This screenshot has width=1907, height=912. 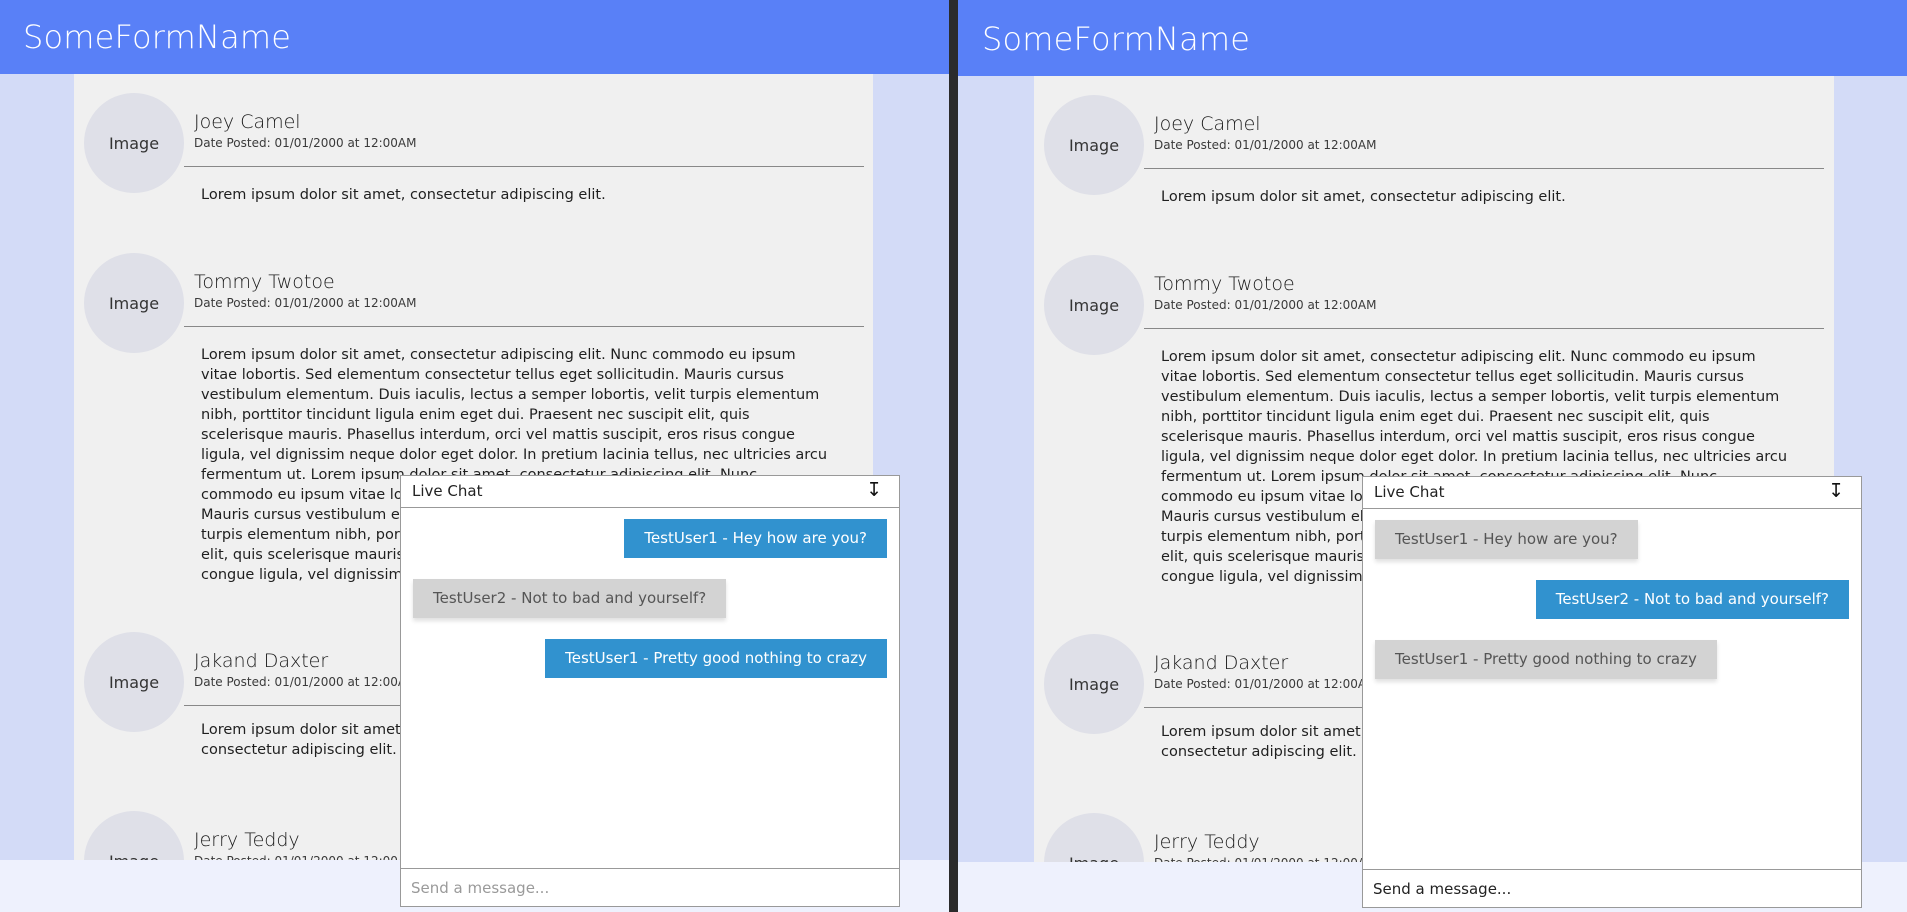 What do you see at coordinates (570, 598) in the screenshot?
I see `chat-message-received: TestUser2 - Not to bad and yourself?` at bounding box center [570, 598].